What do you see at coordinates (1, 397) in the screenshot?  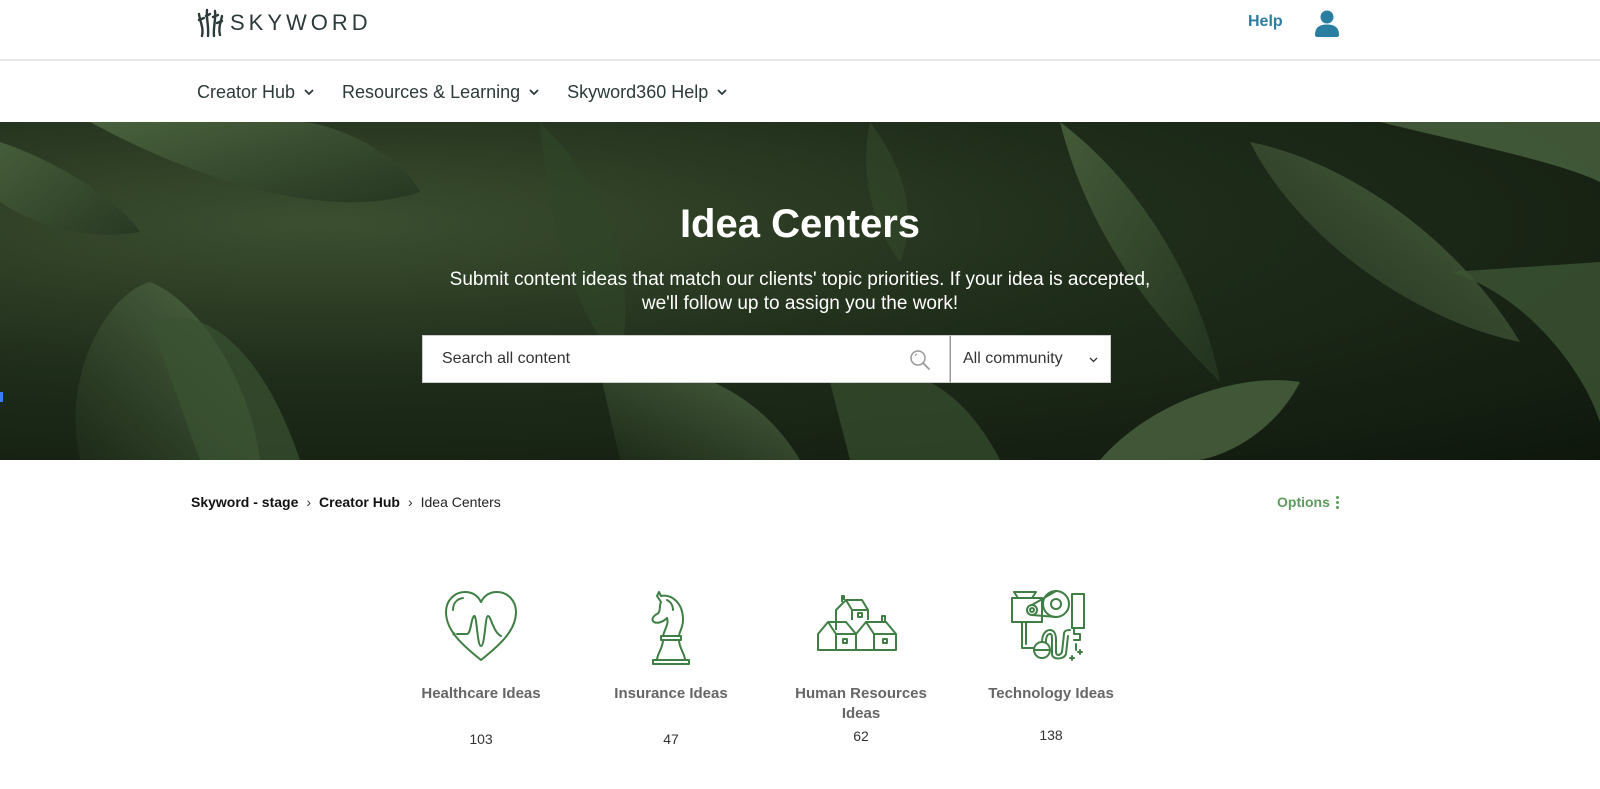 I see `focus-marker` at bounding box center [1, 397].